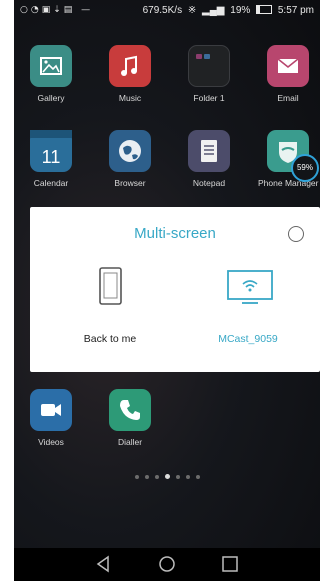 The image size is (334, 581). What do you see at coordinates (209, 151) in the screenshot?
I see `notepad-icon` at bounding box center [209, 151].